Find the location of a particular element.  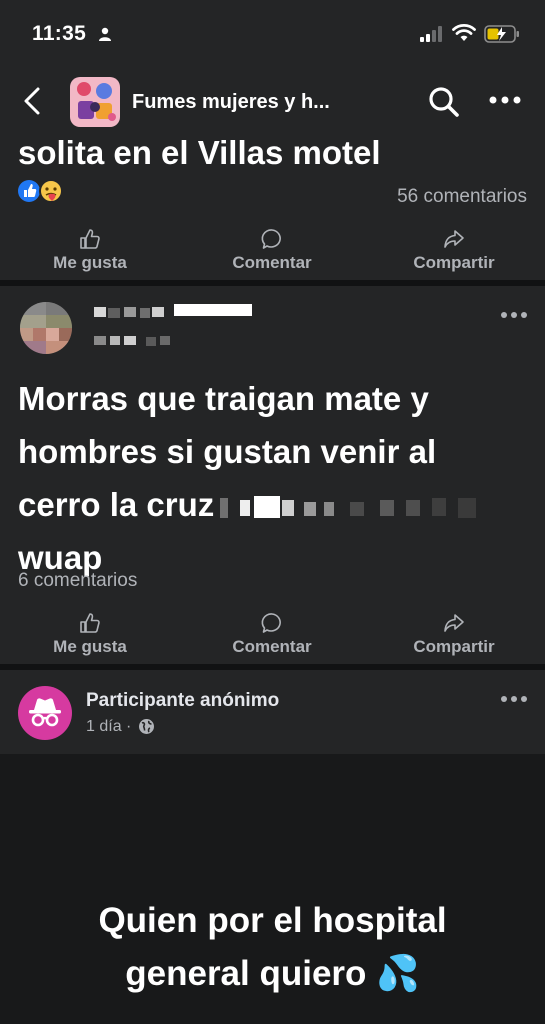

status-time: 11:35 is located at coordinates (59, 33).